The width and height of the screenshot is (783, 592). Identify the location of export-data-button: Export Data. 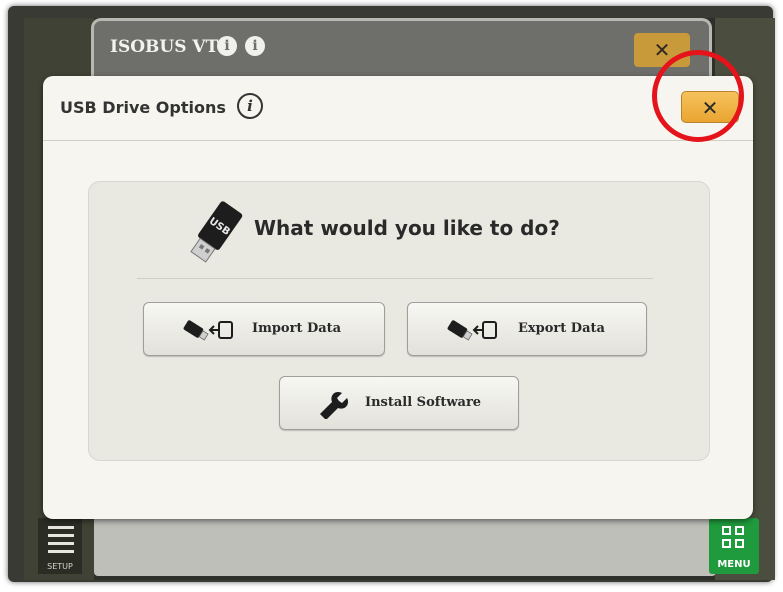
(527, 329).